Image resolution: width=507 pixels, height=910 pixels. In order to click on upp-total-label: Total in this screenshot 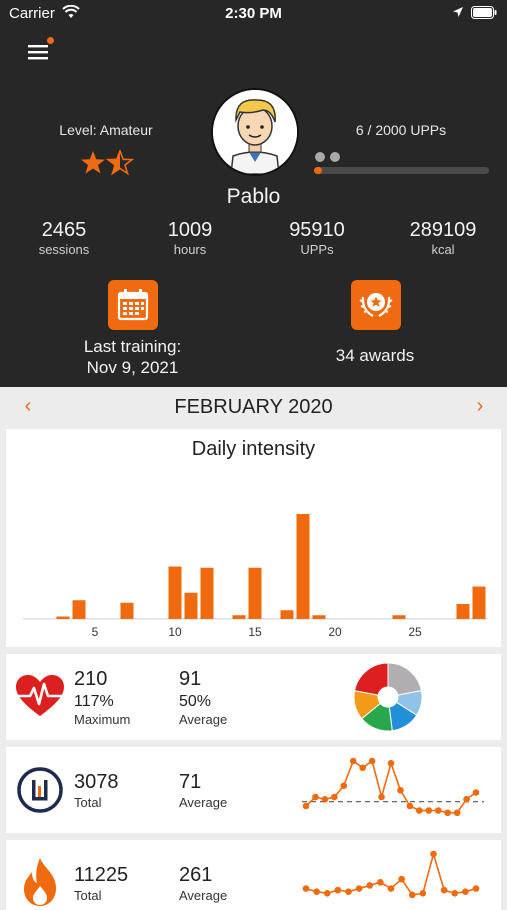, I will do `click(88, 802)`.